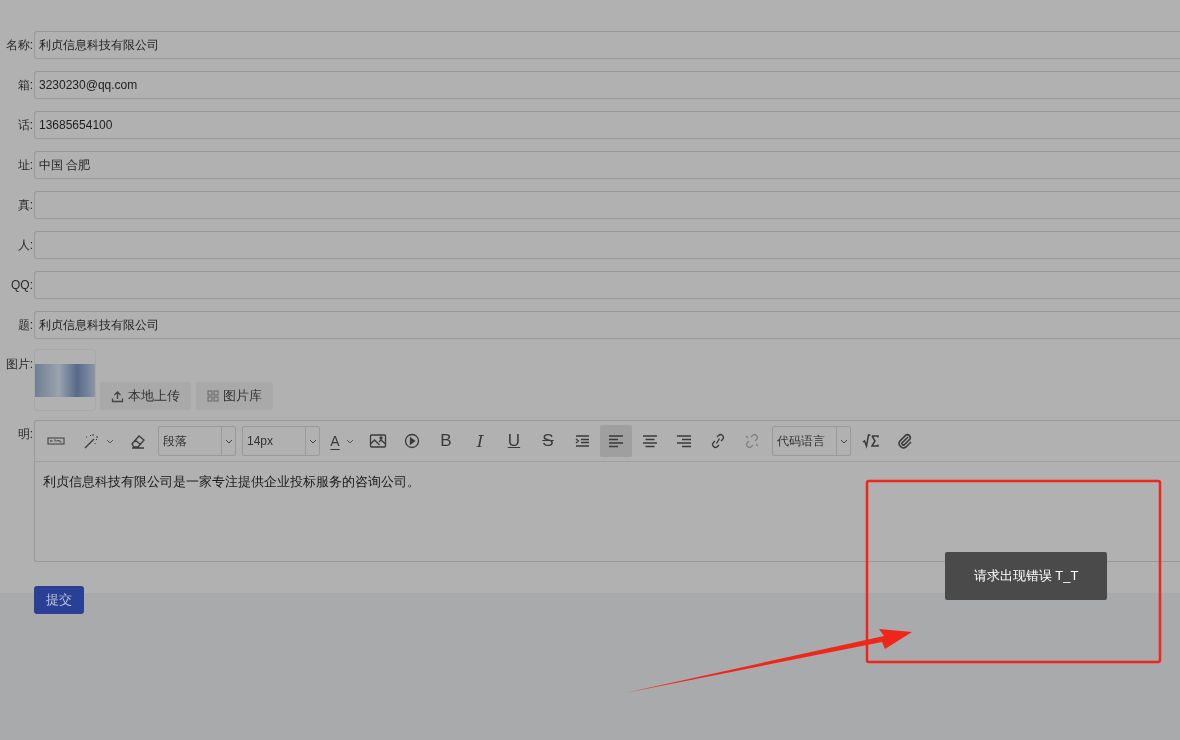 This screenshot has width=1180, height=740. Describe the element at coordinates (117, 396) in the screenshot. I see `upload-icon` at that location.